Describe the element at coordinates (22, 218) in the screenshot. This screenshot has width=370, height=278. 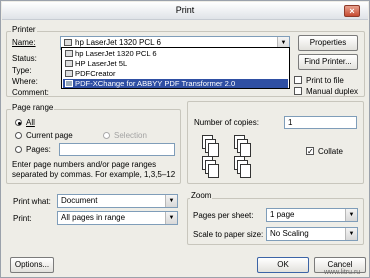
I see `print-label: Print:` at that location.